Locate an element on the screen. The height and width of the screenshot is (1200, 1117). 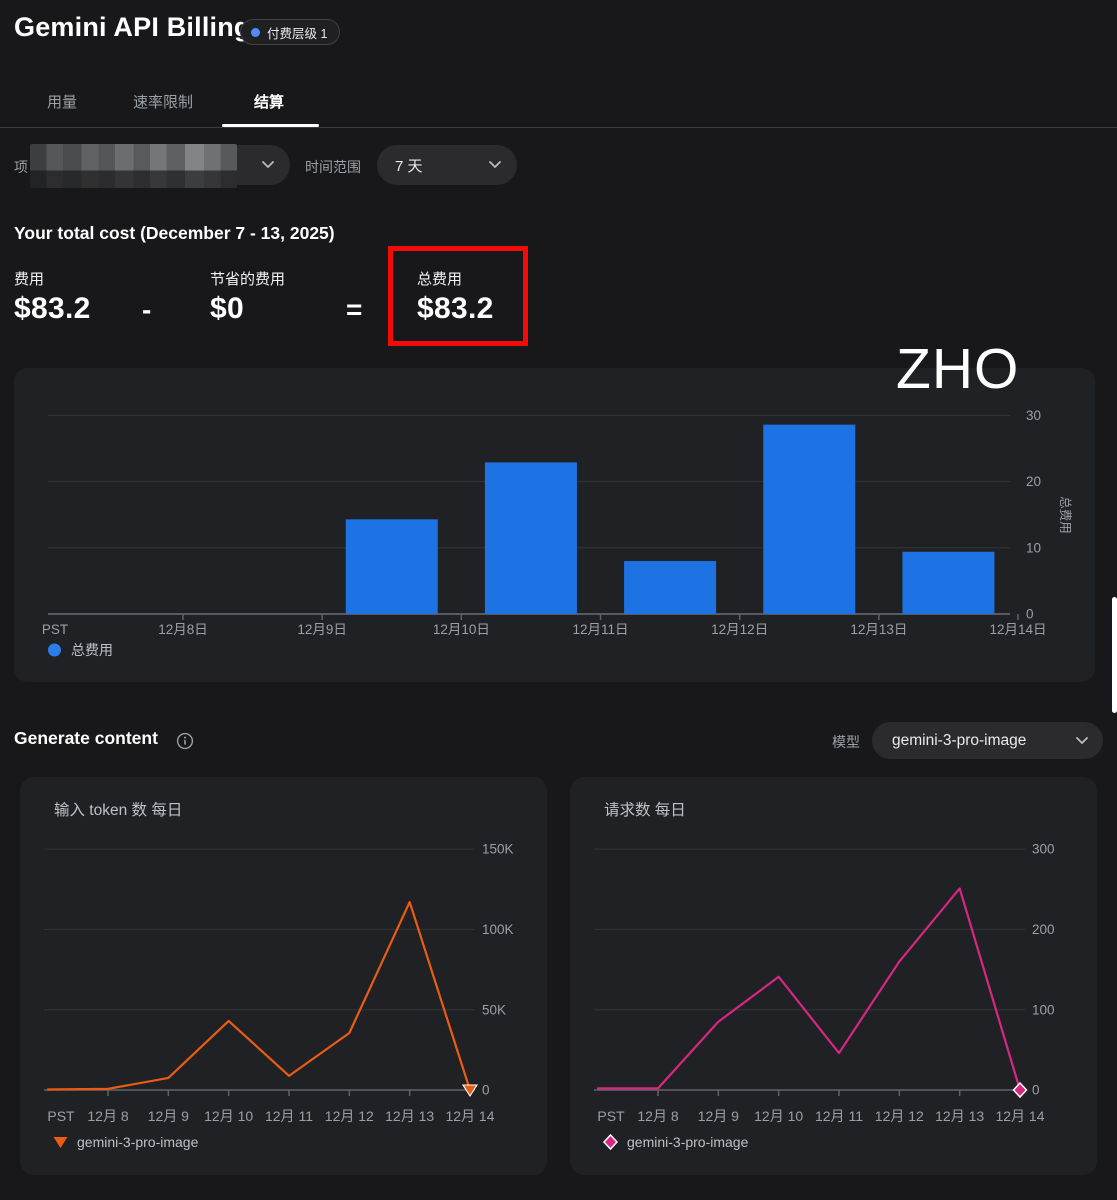
total-value: $83.2 is located at coordinates (455, 308).